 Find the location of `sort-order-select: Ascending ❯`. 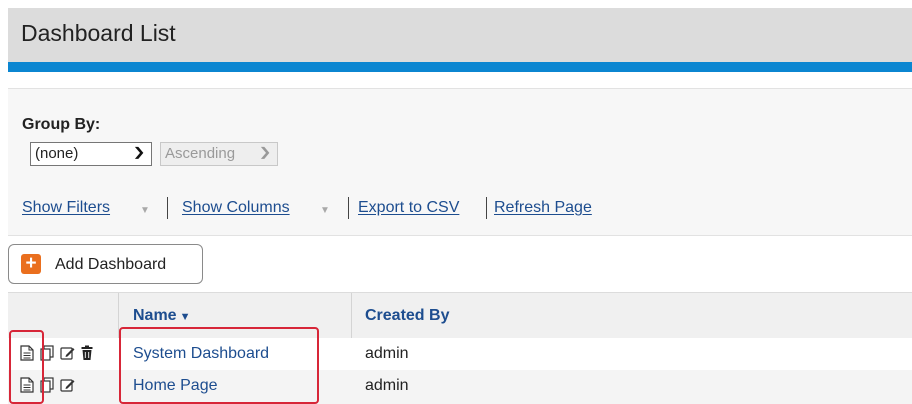

sort-order-select: Ascending ❯ is located at coordinates (219, 154).